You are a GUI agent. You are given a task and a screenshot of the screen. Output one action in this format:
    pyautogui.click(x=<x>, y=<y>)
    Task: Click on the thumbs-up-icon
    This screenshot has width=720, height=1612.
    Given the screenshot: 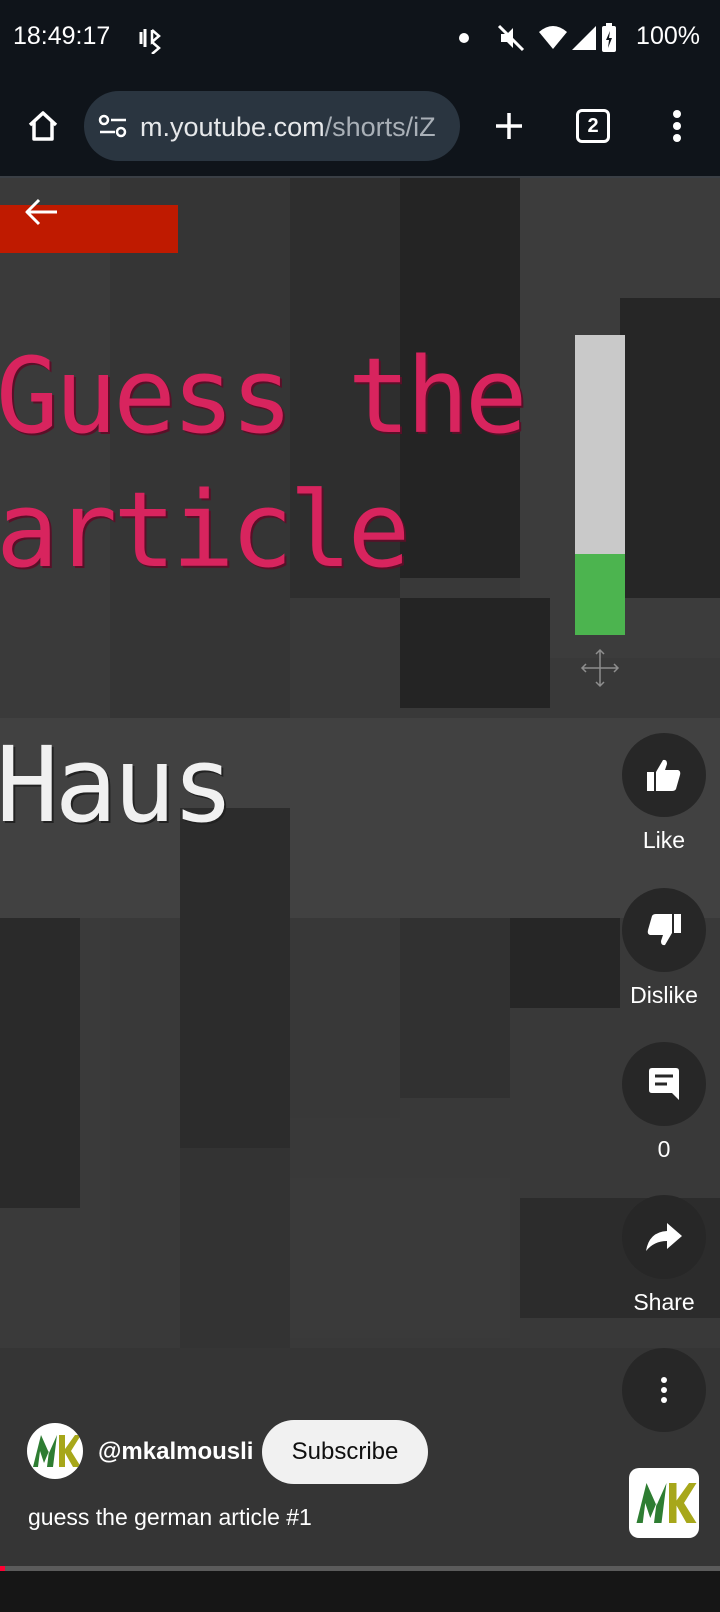 What is the action you would take?
    pyautogui.click(x=664, y=775)
    